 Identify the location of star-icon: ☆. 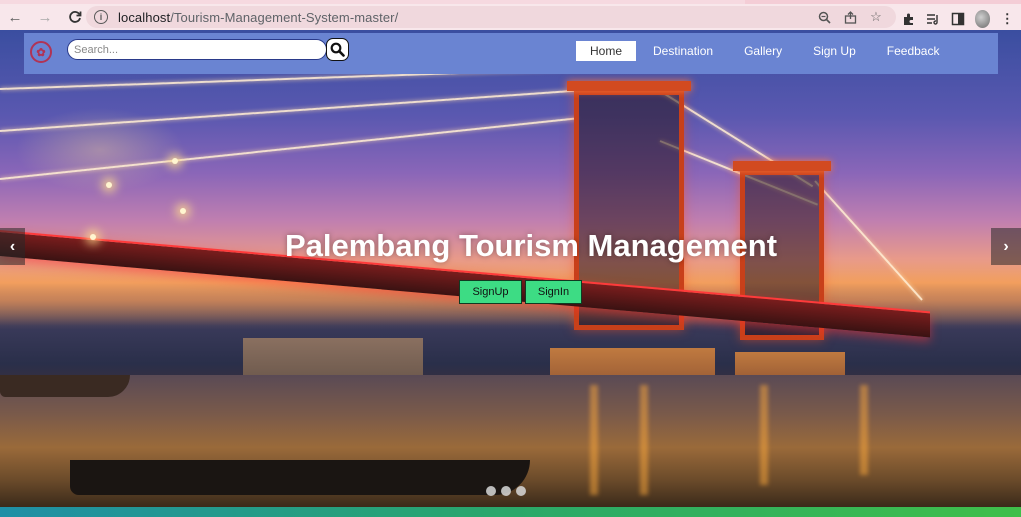
(876, 17).